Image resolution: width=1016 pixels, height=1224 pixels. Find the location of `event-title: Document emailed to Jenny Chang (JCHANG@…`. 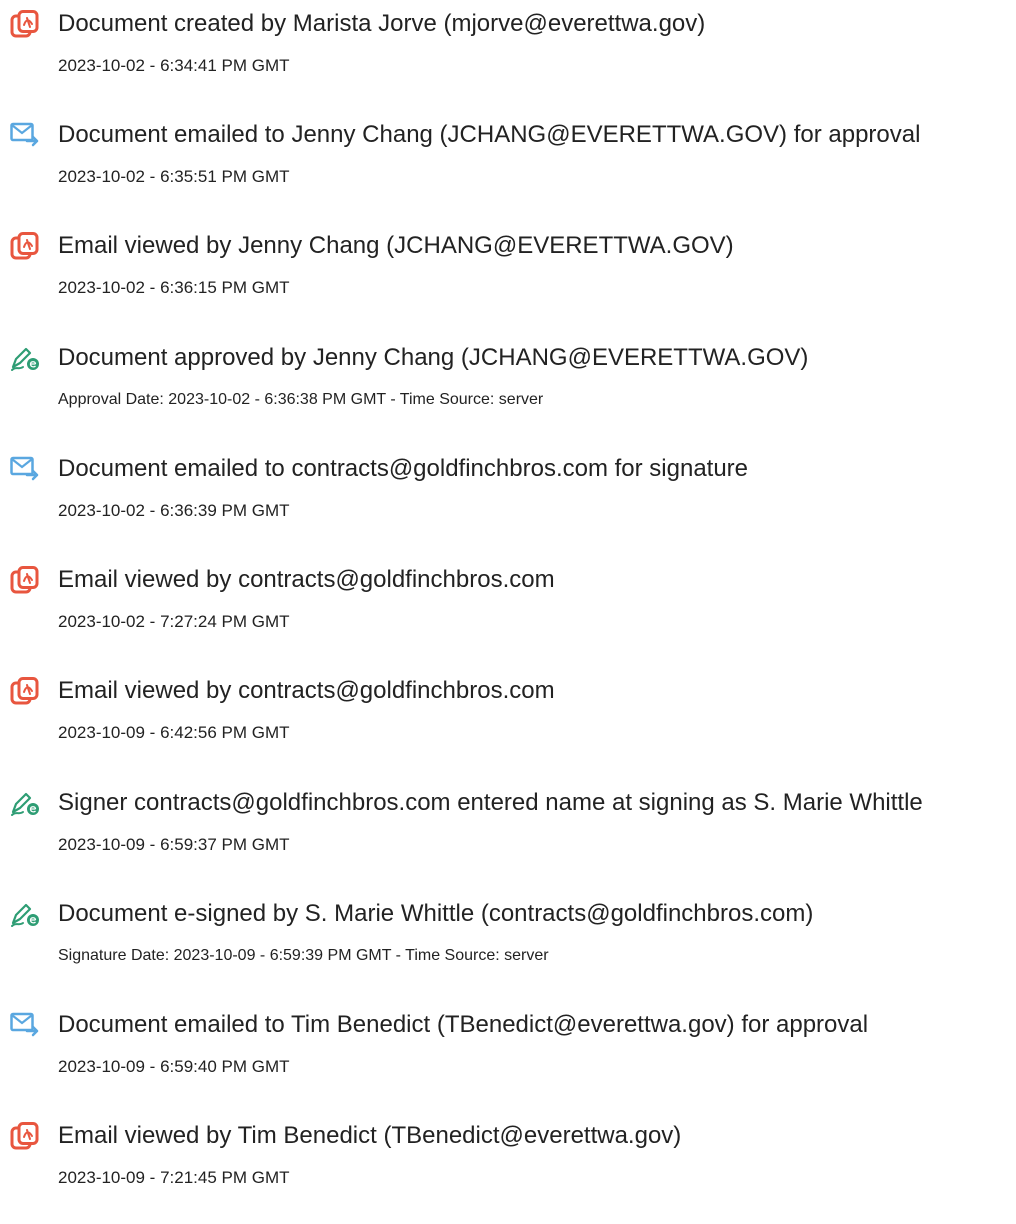

event-title: Document emailed to Jenny Chang (JCHANG@… is located at coordinates (489, 134).